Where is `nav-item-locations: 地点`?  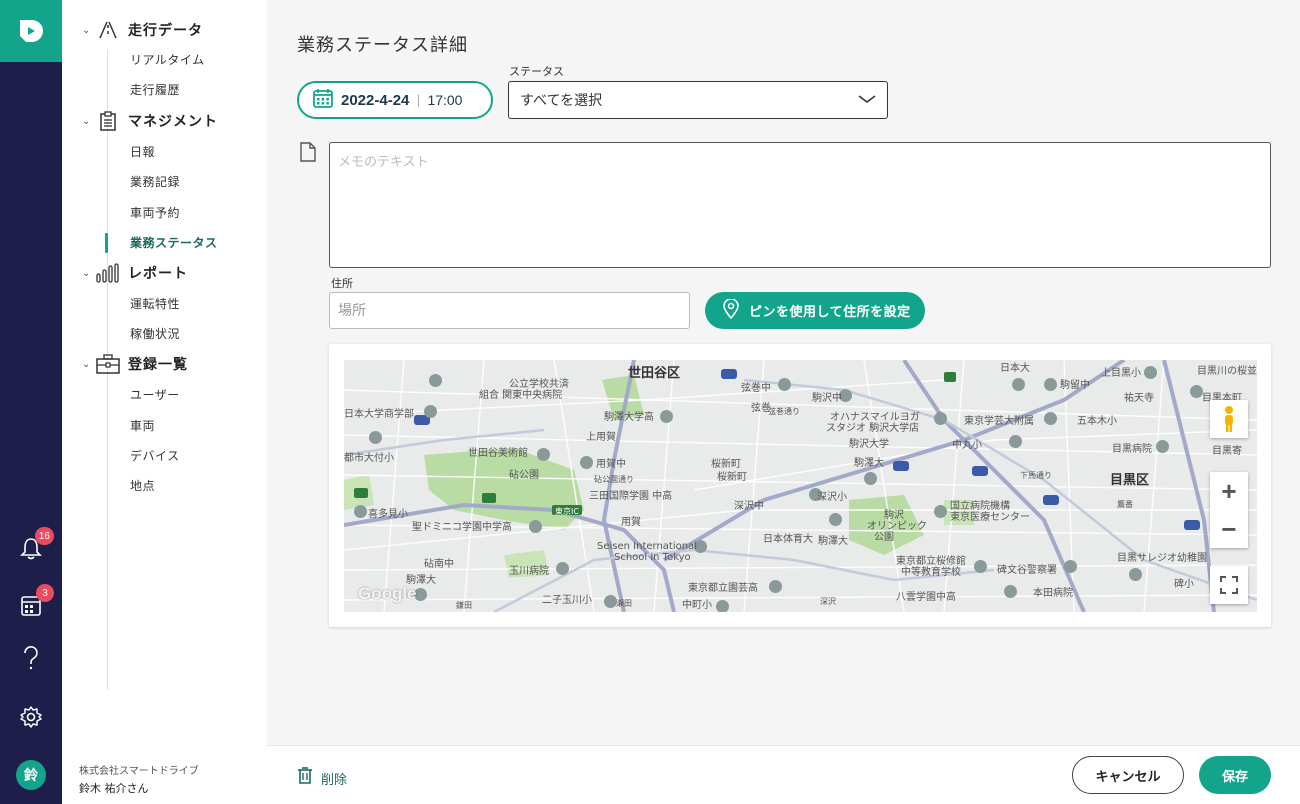 nav-item-locations: 地点 is located at coordinates (142, 486).